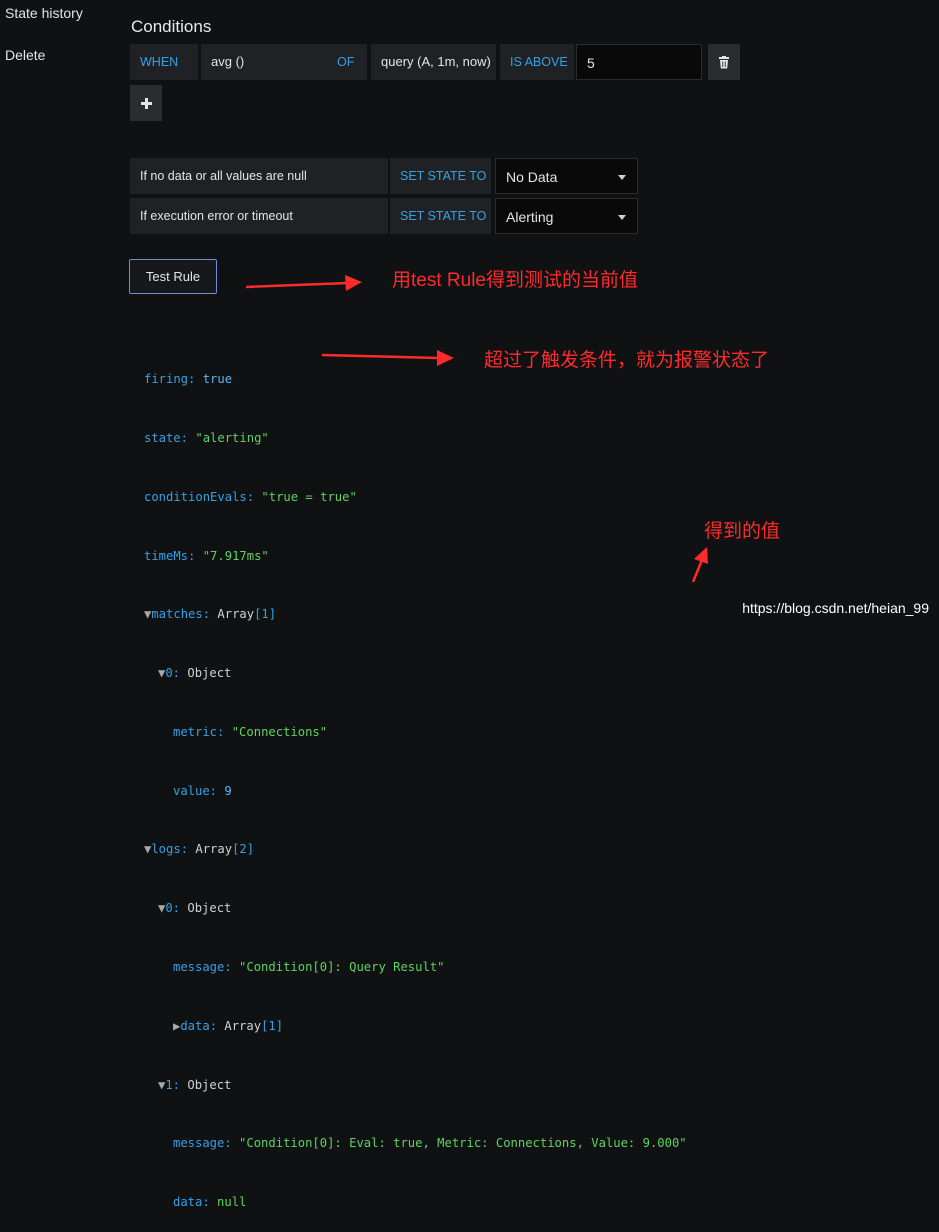 The width and height of the screenshot is (939, 1232). Describe the element at coordinates (415, 674) in the screenshot. I see `json-row-match-0: ▼0: Object` at that location.